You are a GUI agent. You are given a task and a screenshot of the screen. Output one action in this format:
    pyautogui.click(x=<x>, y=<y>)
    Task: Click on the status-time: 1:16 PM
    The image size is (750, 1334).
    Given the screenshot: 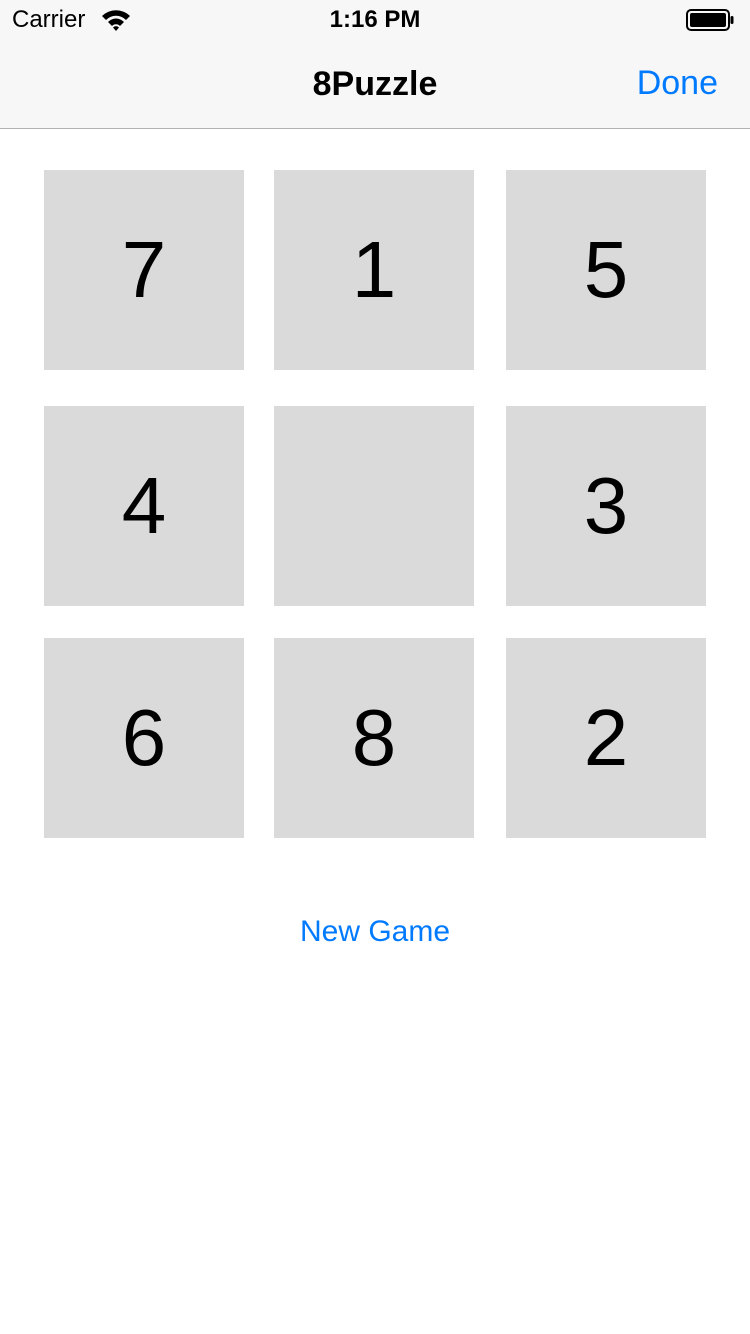 What is the action you would take?
    pyautogui.click(x=375, y=19)
    